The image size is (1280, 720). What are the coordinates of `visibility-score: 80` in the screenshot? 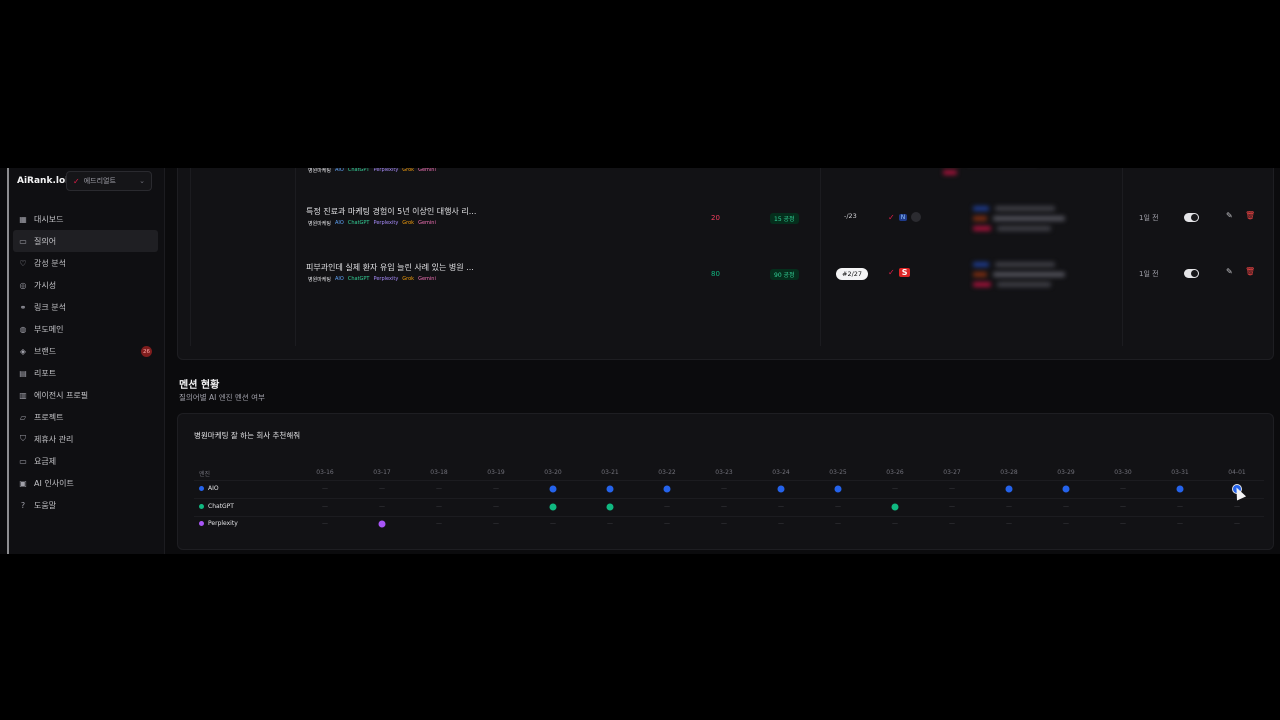 It's located at (715, 274).